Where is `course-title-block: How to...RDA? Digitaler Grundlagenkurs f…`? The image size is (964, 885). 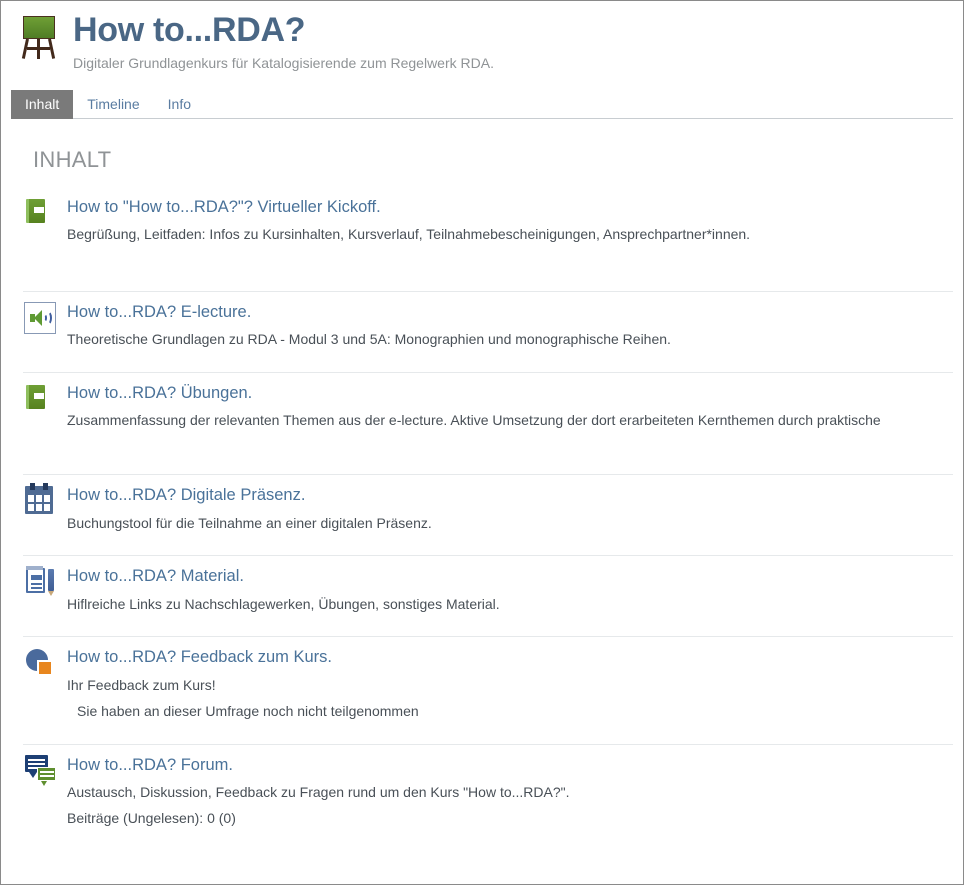 course-title-block: How to...RDA? Digitaler Grundlagenkurs f… is located at coordinates (277, 42).